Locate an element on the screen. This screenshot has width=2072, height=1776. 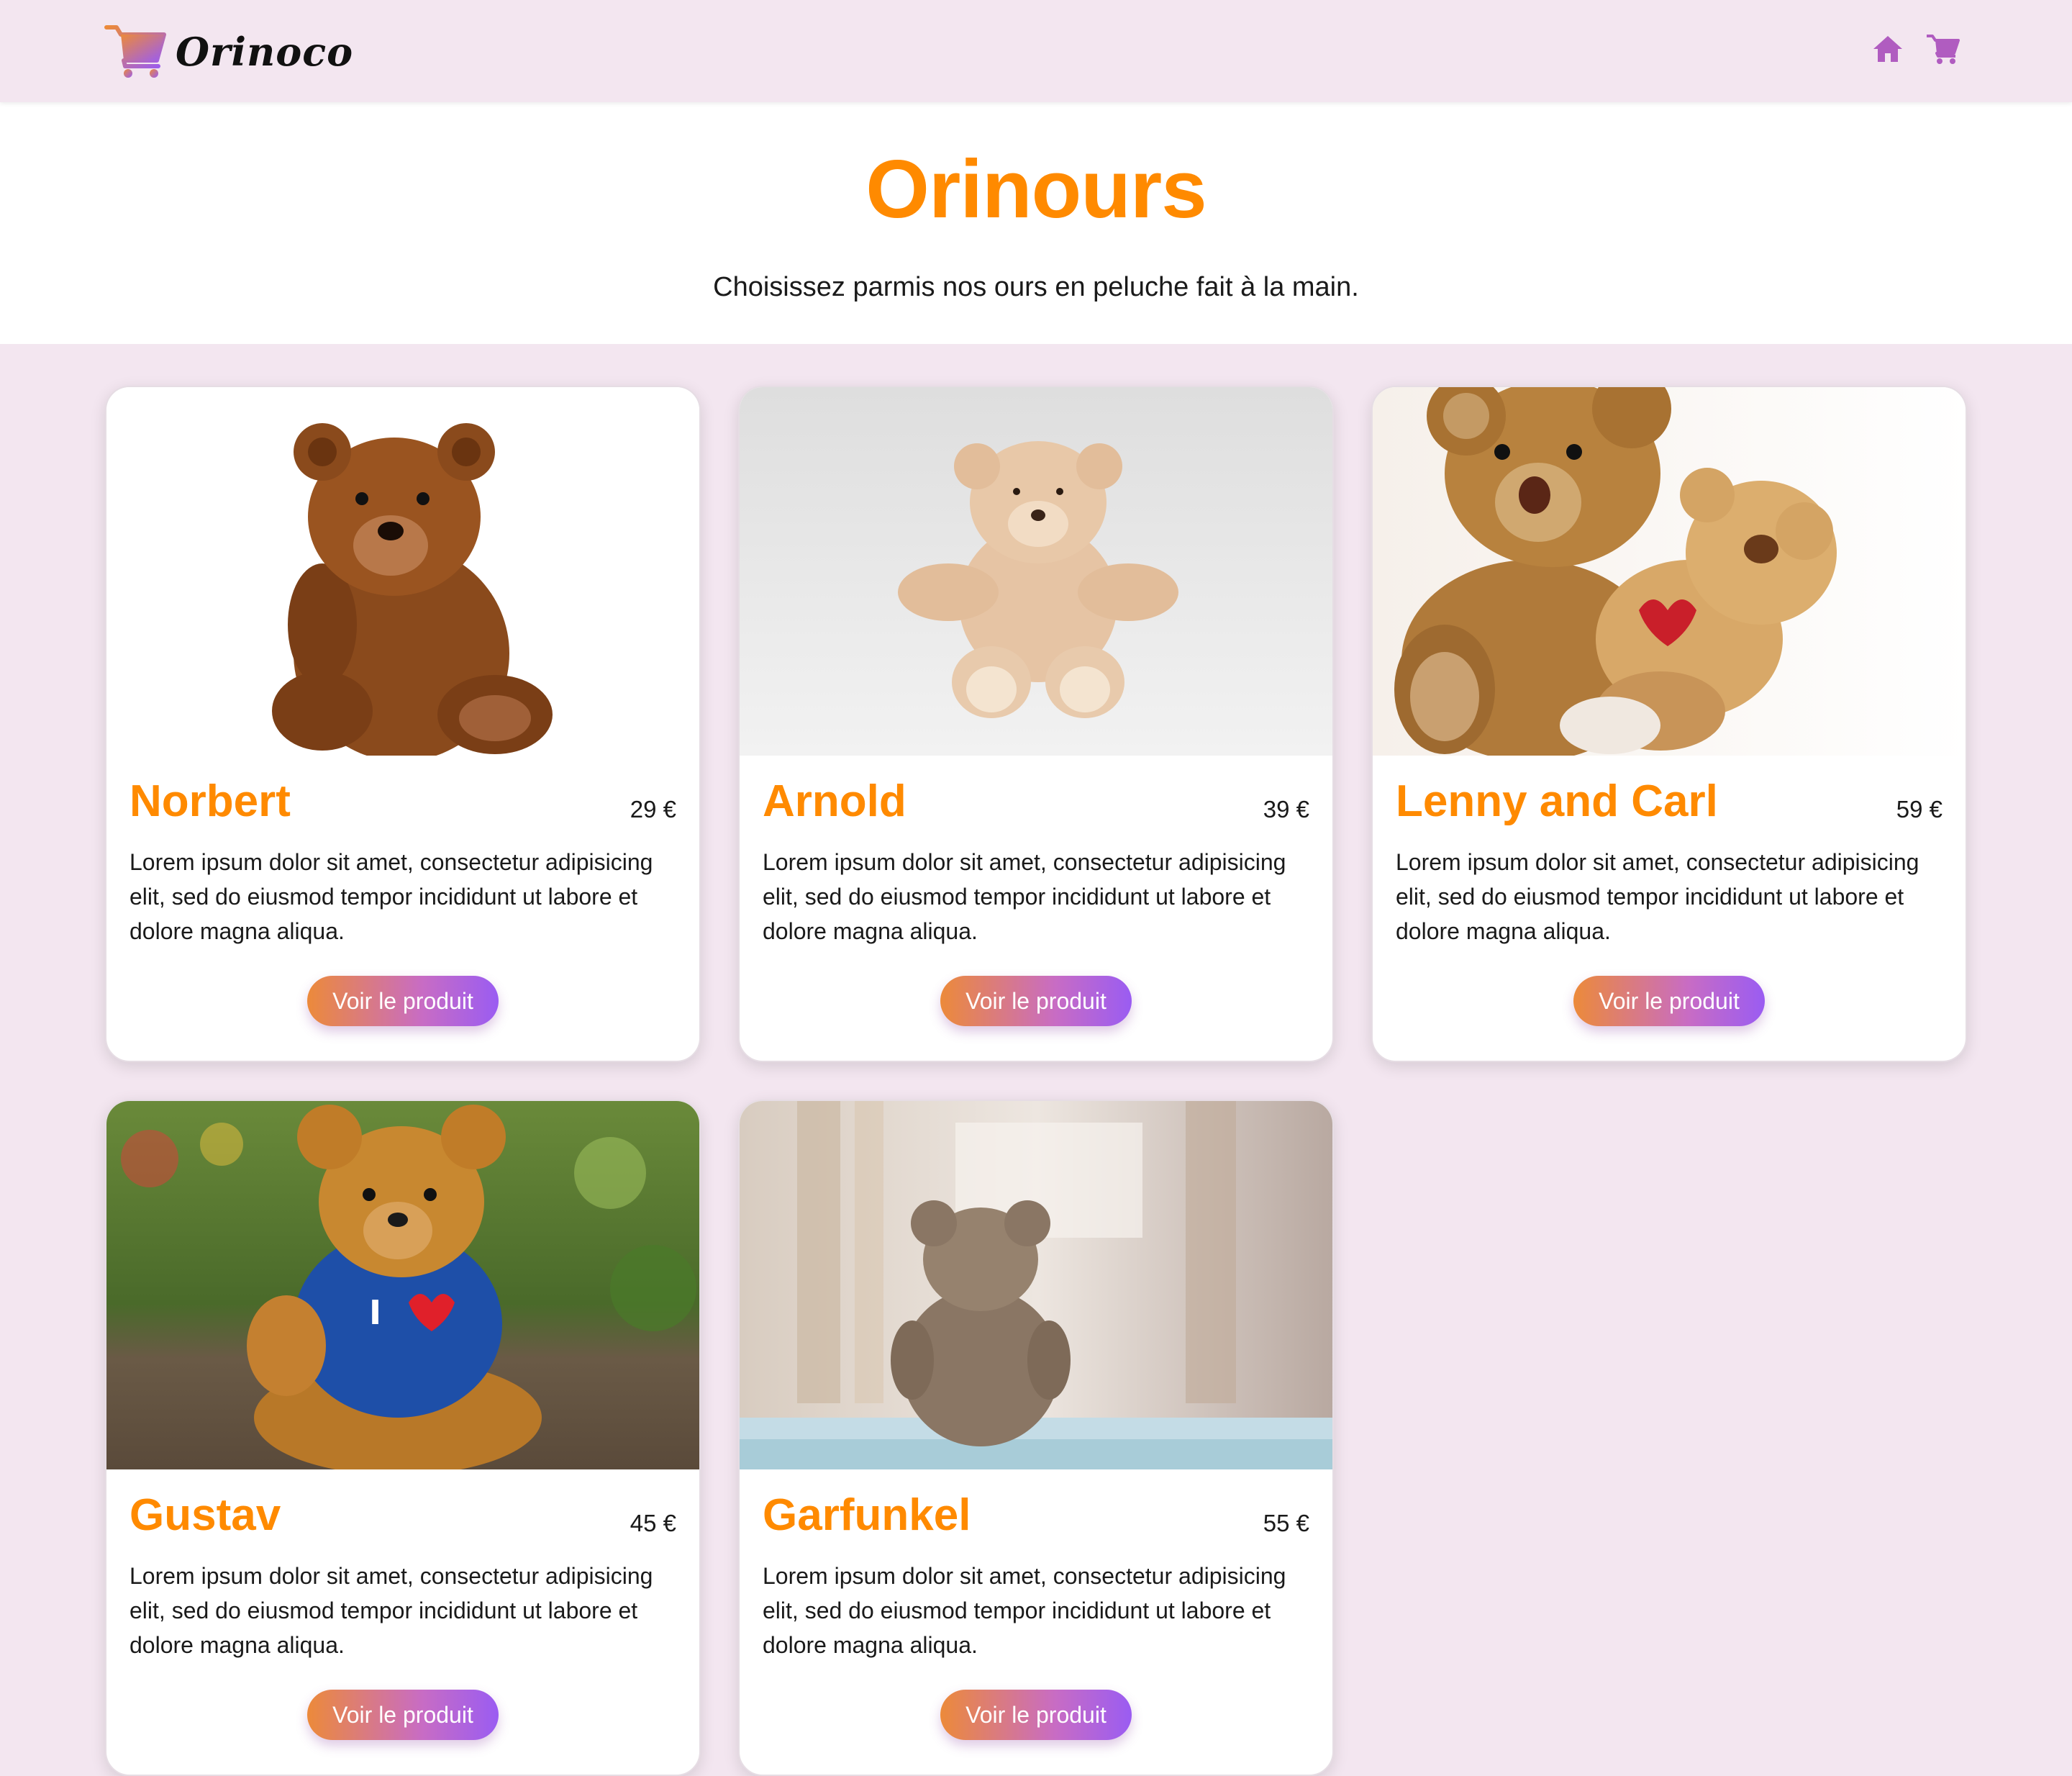
cart-icon is located at coordinates (1942, 49).